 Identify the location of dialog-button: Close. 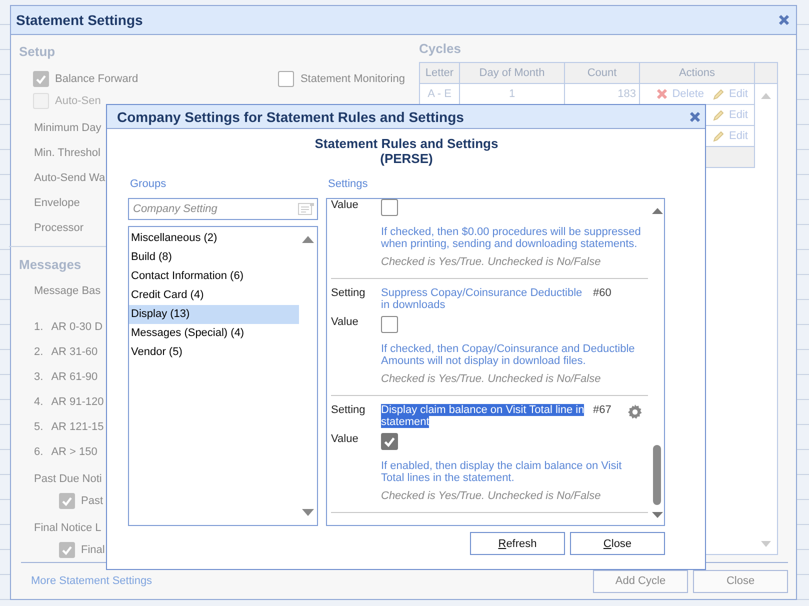
(617, 543).